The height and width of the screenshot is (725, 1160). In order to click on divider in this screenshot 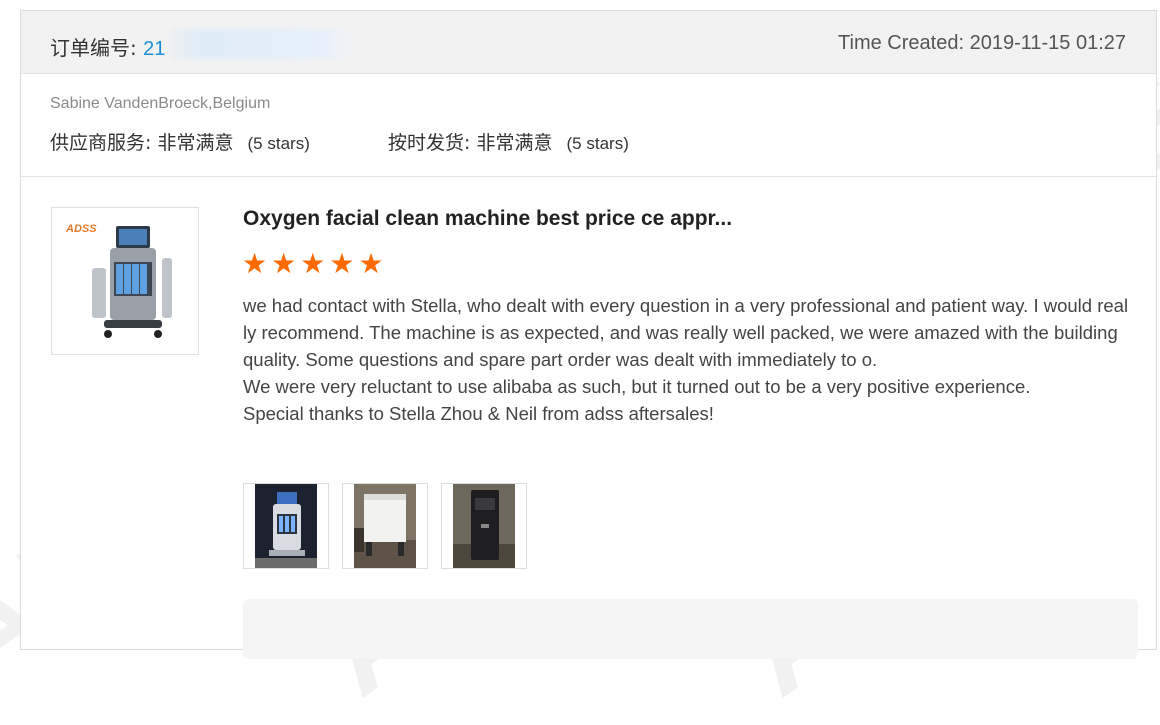, I will do `click(588, 176)`.